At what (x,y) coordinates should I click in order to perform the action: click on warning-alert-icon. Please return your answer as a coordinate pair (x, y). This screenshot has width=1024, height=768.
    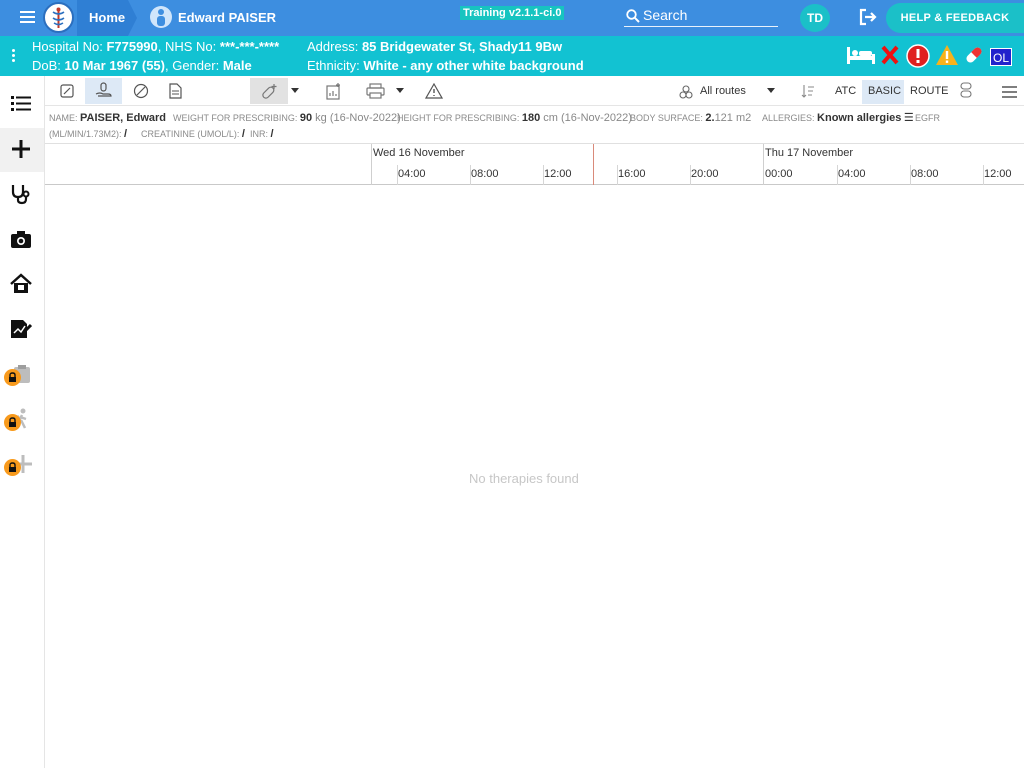
    Looking at the image, I should click on (947, 55).